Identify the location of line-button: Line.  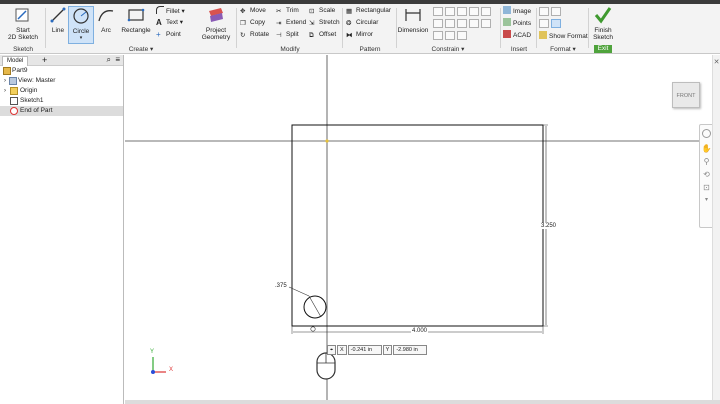
(58, 20).